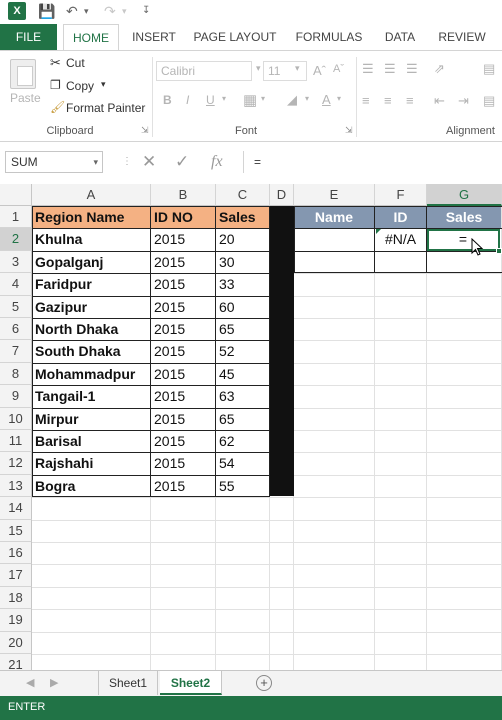  What do you see at coordinates (80, 86) in the screenshot?
I see `copy-button: Copy` at bounding box center [80, 86].